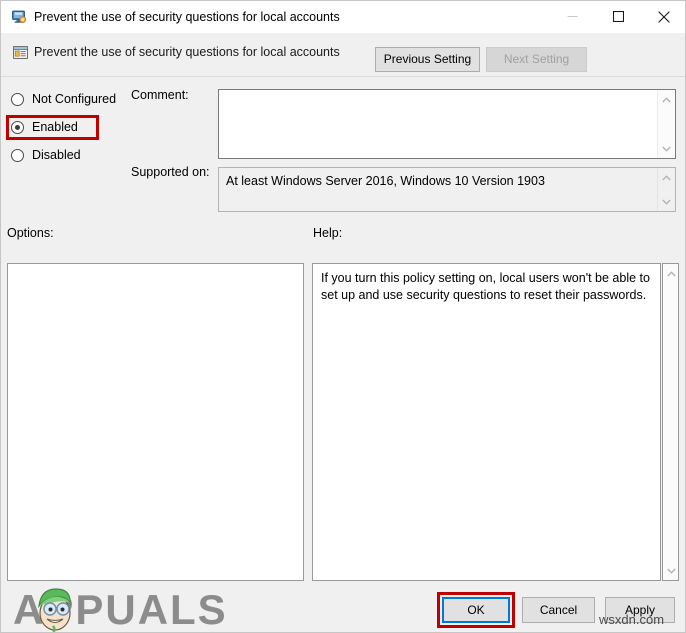  What do you see at coordinates (670, 422) in the screenshot?
I see `help-scrollbar` at bounding box center [670, 422].